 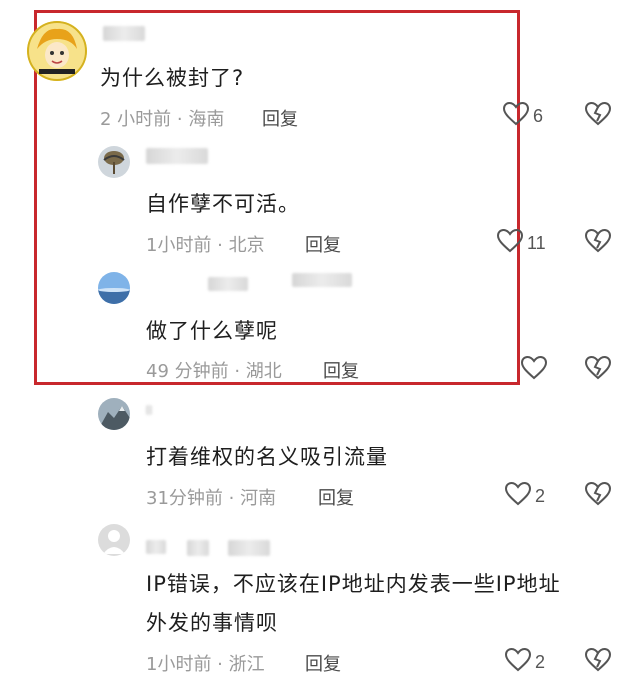 I want to click on comment-text: 打着维权的名义吸引流量, so click(x=267, y=457).